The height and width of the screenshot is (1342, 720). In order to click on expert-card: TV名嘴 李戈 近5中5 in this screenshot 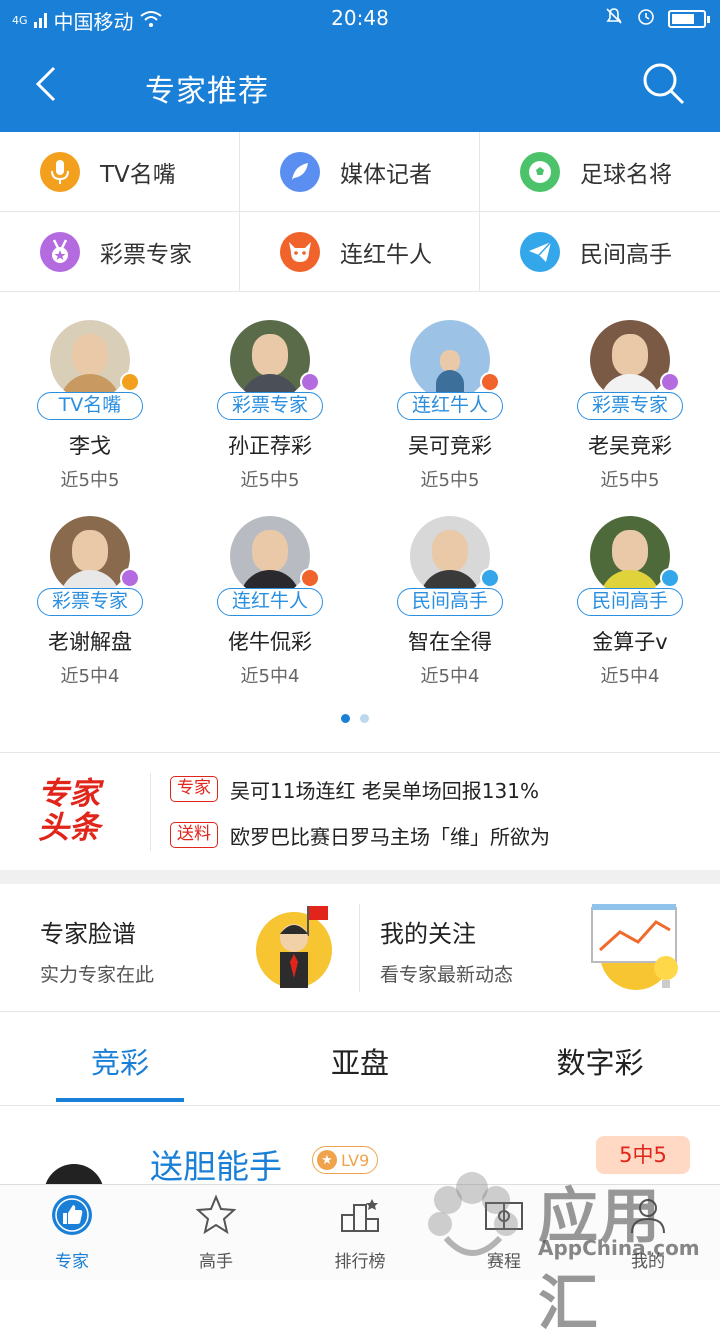, I will do `click(90, 391)`.